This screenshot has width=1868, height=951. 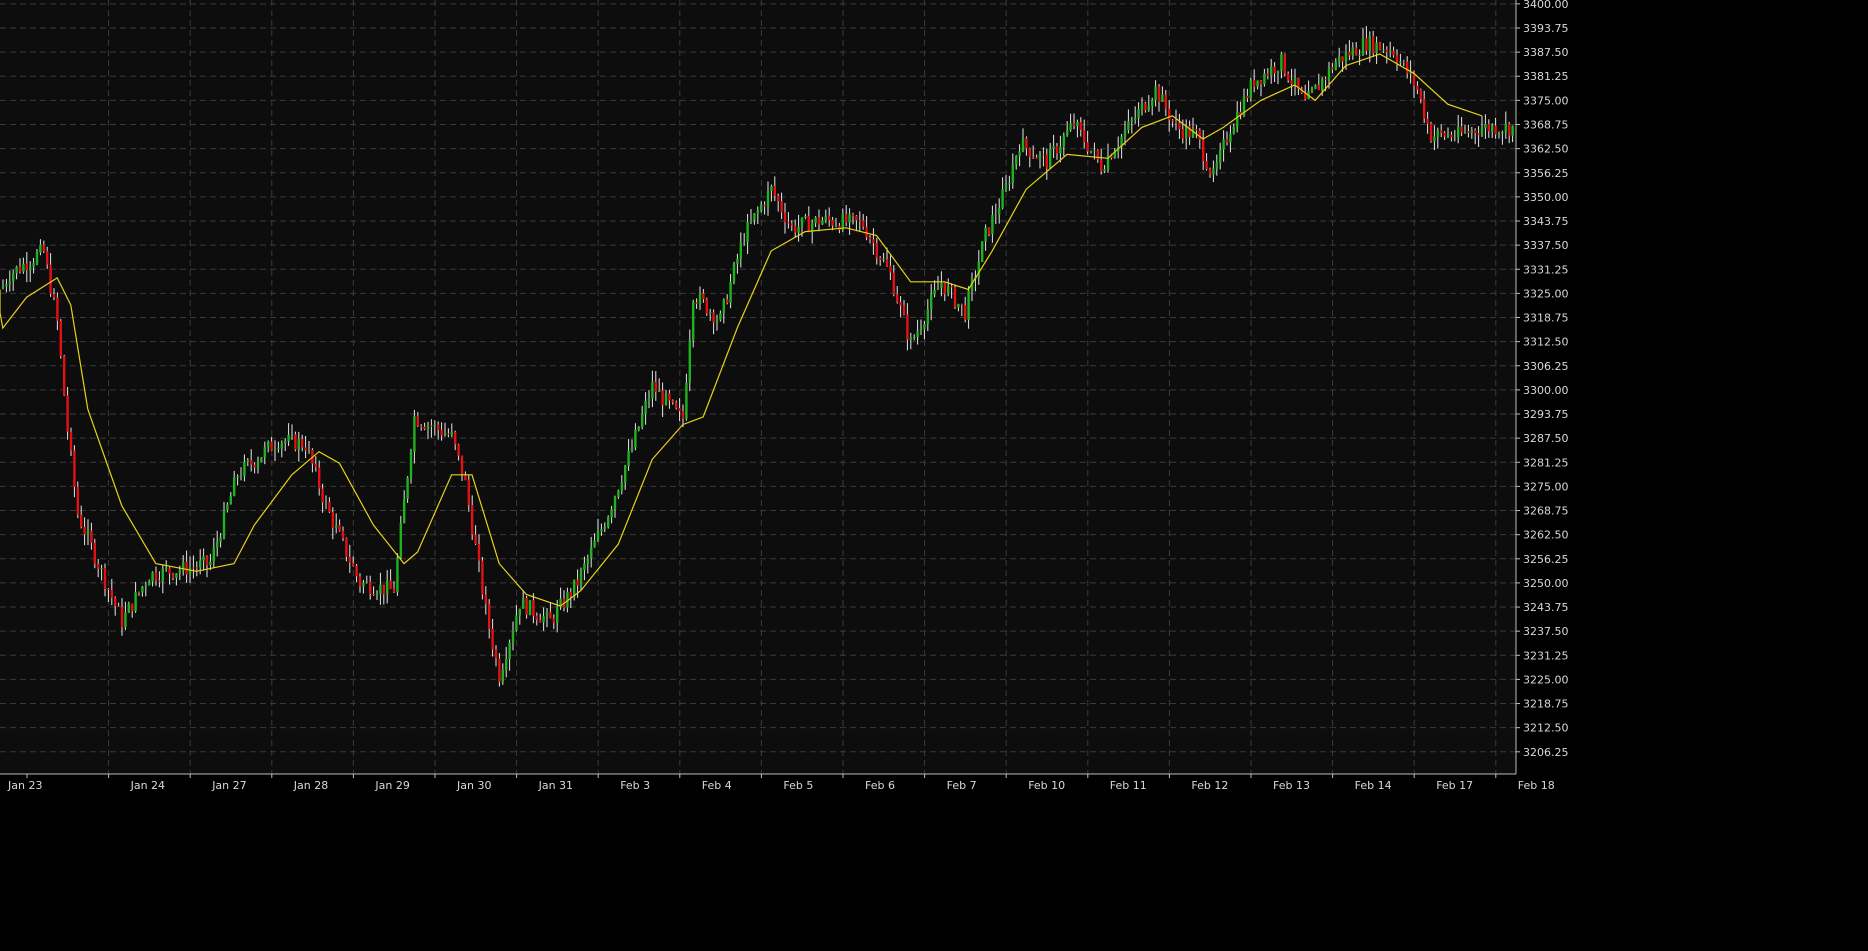 I want to click on x-tick-label: Feb 4, so click(x=717, y=785).